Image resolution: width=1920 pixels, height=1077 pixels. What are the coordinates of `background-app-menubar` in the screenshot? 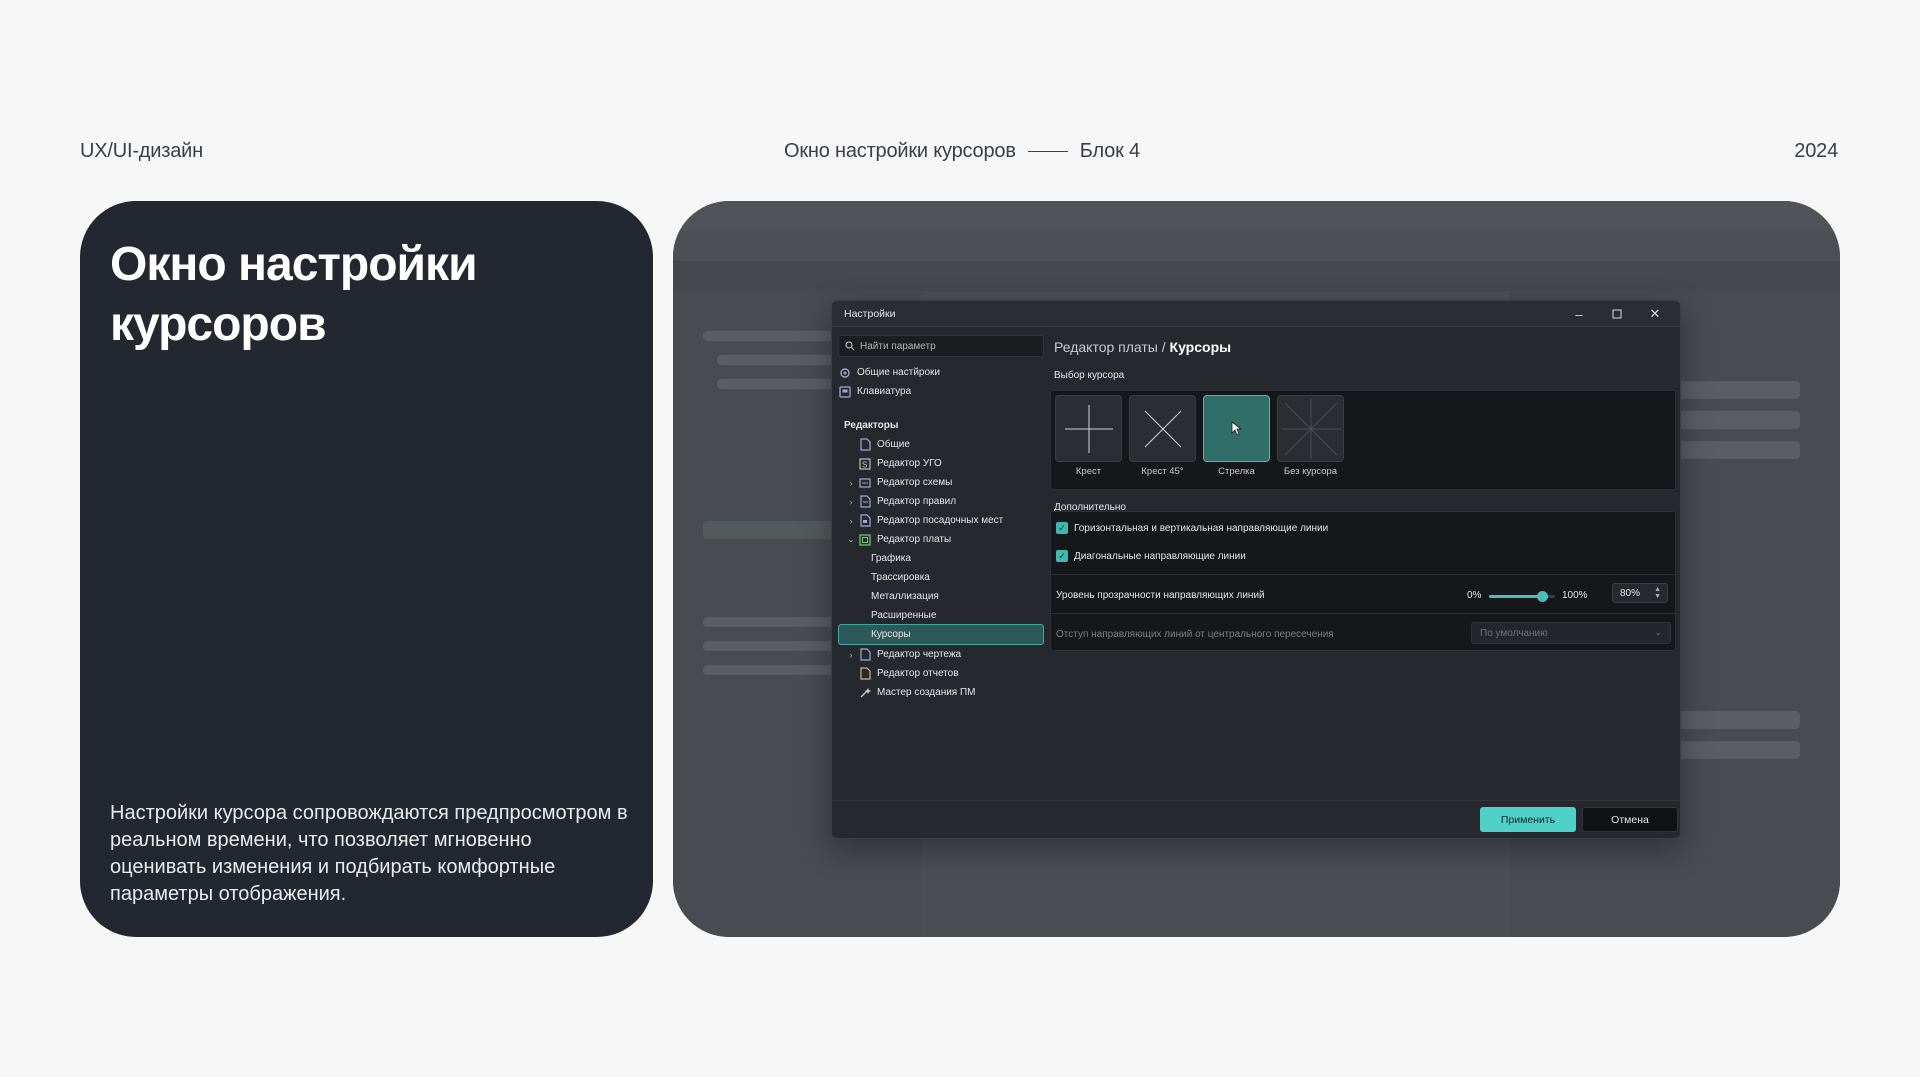 It's located at (1256, 246).